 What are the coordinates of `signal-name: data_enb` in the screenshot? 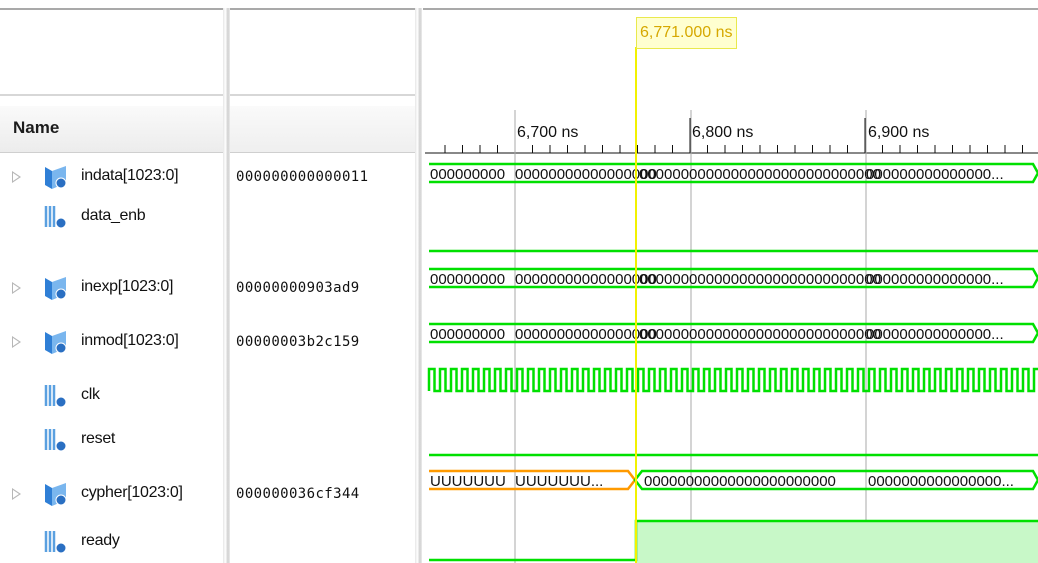 It's located at (113, 215).